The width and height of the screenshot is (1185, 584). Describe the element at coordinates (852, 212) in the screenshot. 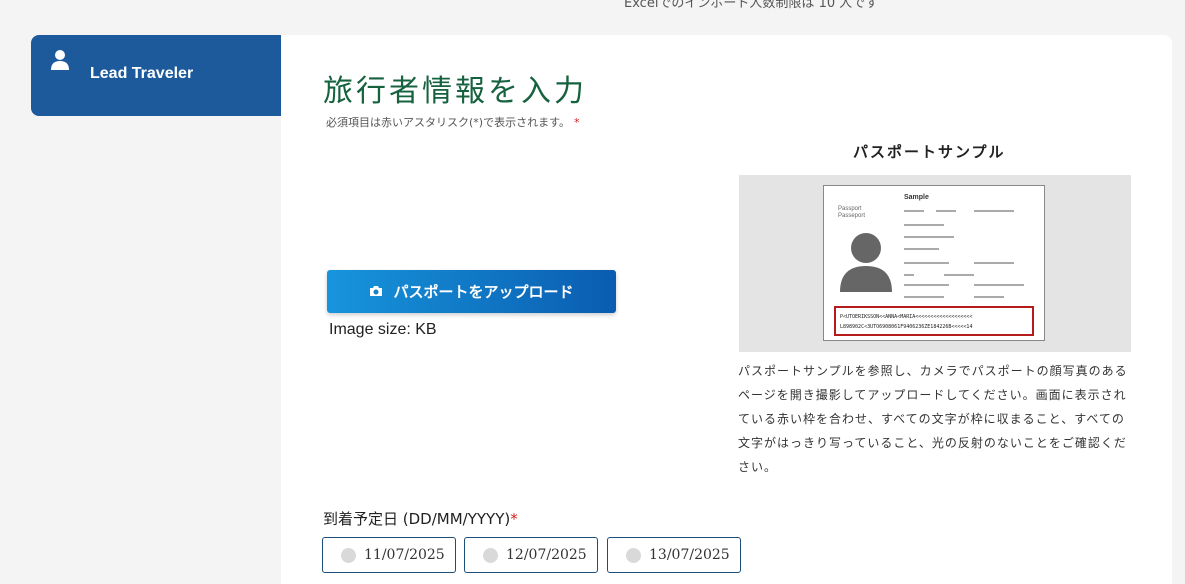

I see `passport-type-text: Passport Passeport` at that location.